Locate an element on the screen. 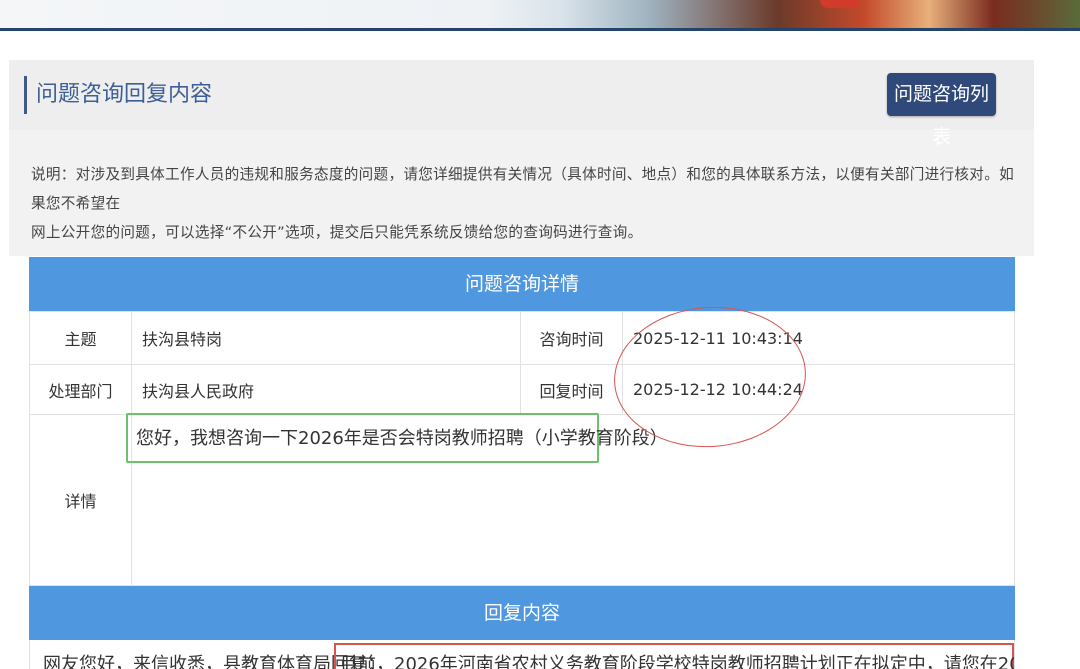 The height and width of the screenshot is (669, 1080). reply-time-label-text: 回复时间 is located at coordinates (571, 391).